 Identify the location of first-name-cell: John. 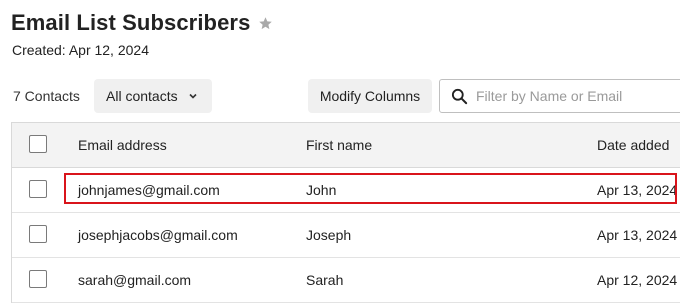
(321, 190).